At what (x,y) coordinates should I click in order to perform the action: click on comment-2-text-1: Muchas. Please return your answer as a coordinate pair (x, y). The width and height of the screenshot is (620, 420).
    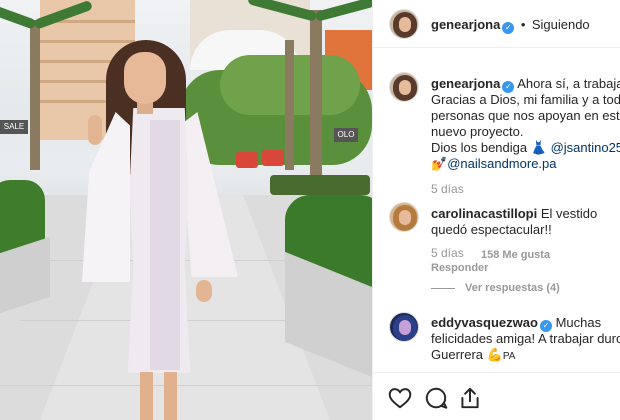
    Looking at the image, I should click on (578, 322).